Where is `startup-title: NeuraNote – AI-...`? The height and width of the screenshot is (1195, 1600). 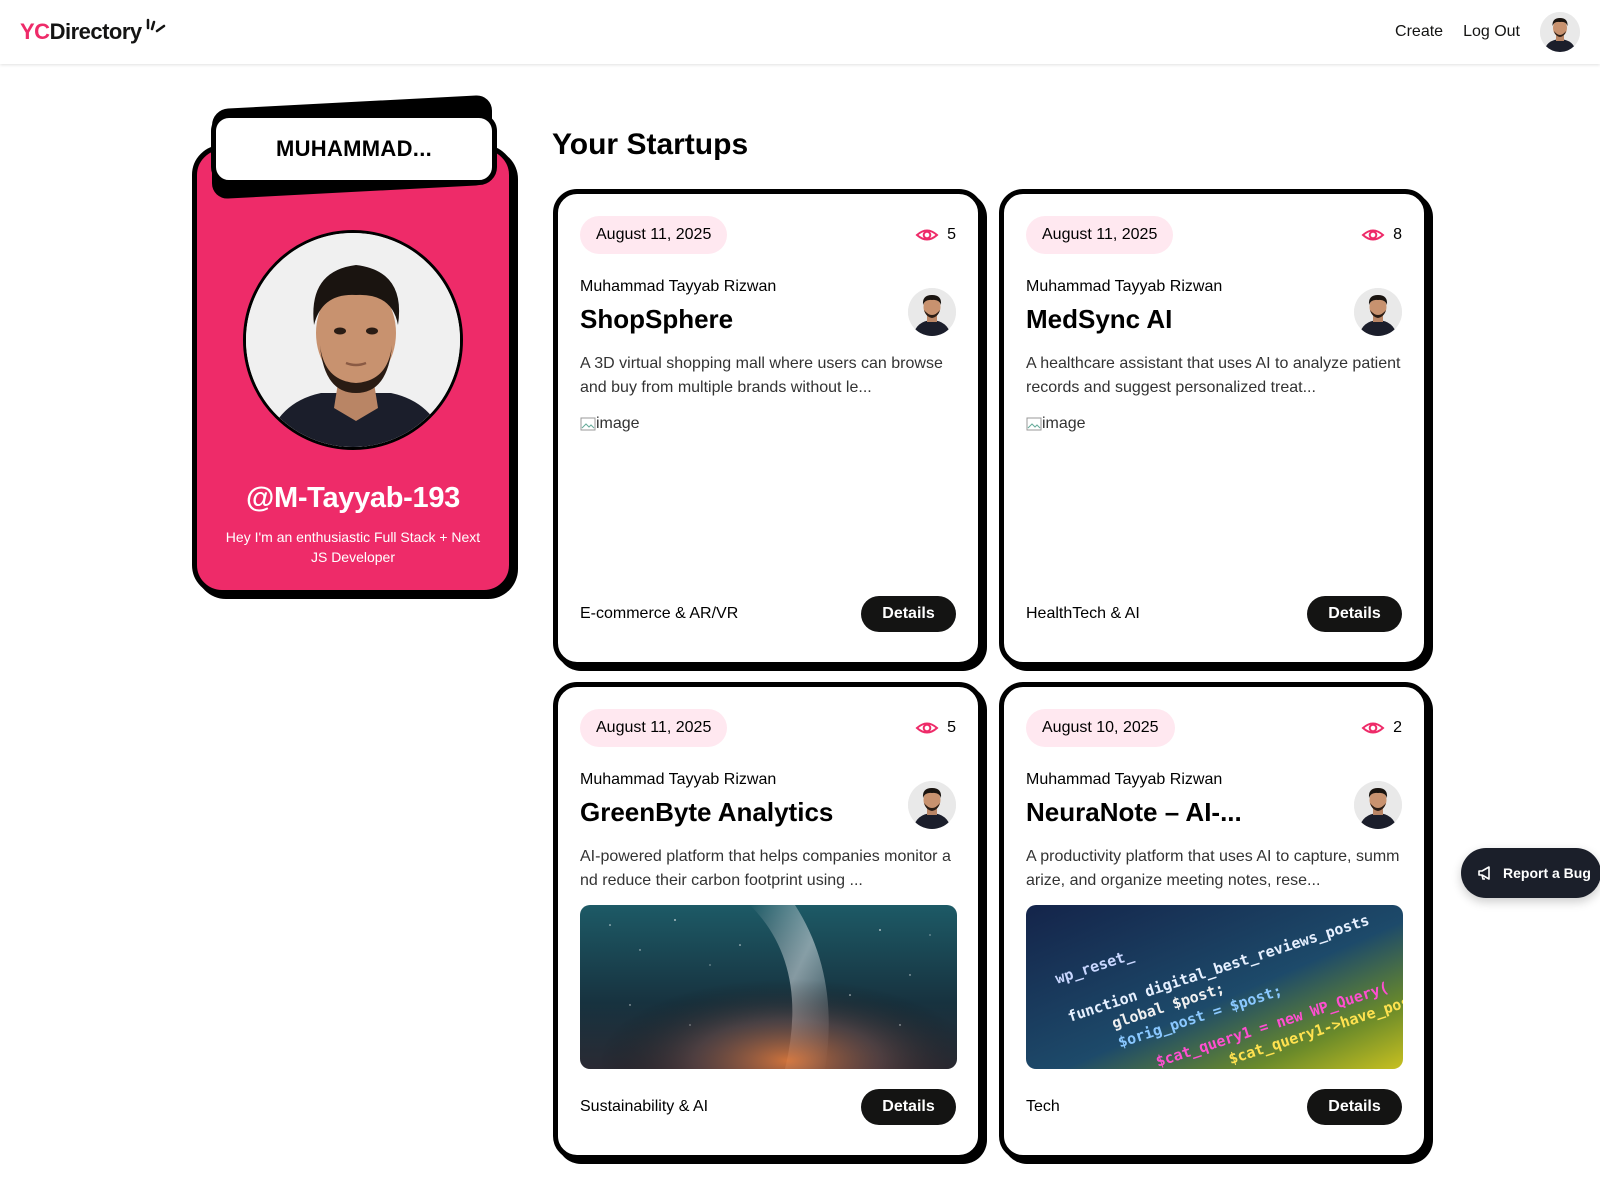
startup-title: NeuraNote – AI-... is located at coordinates (1134, 812).